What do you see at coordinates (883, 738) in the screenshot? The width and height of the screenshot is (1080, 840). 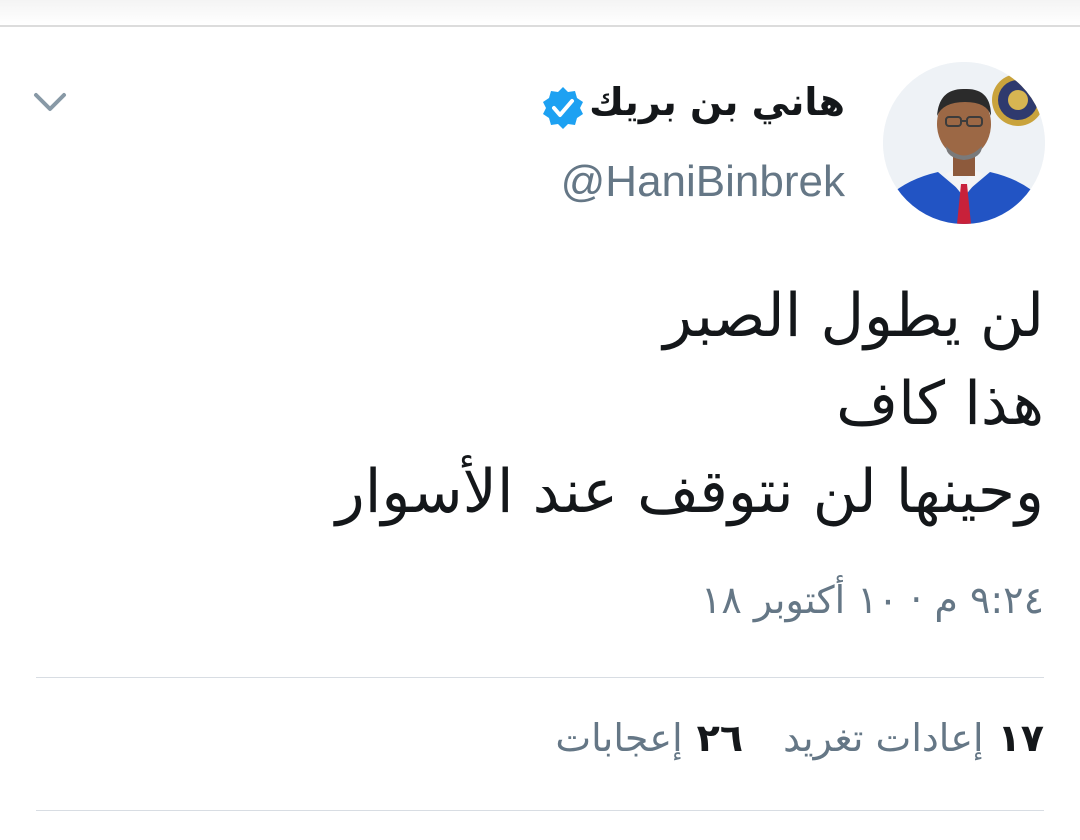 I see `retweets-label: إعادات تغريد` at bounding box center [883, 738].